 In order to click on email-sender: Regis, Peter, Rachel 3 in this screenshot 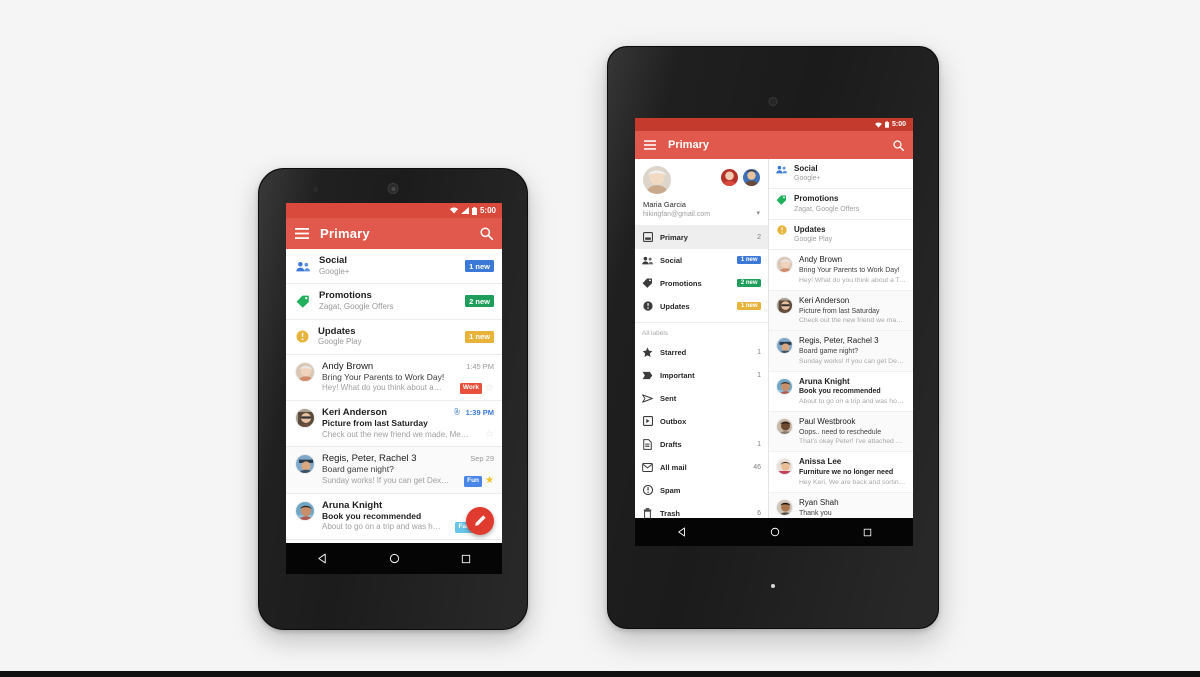, I will do `click(839, 341)`.